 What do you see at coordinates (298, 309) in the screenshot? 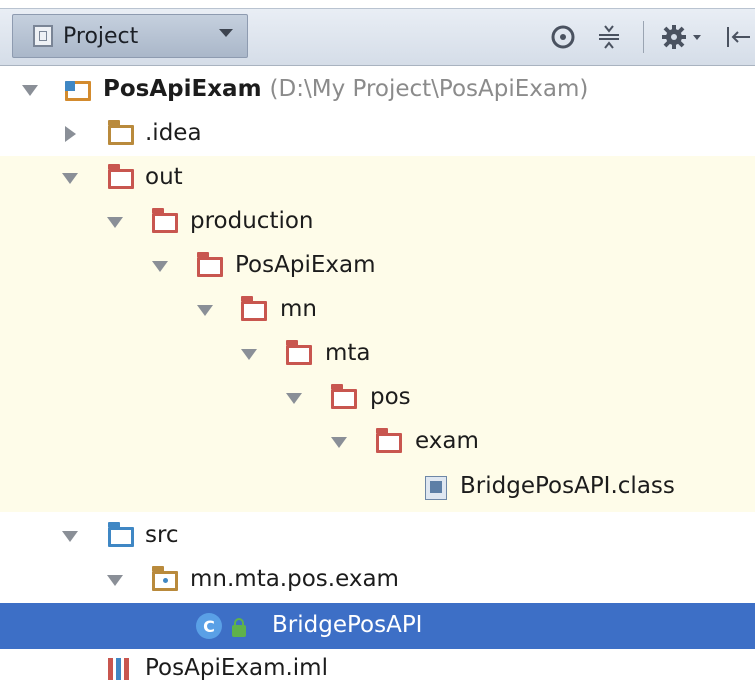
I see `tree-label-mn: mn` at bounding box center [298, 309].